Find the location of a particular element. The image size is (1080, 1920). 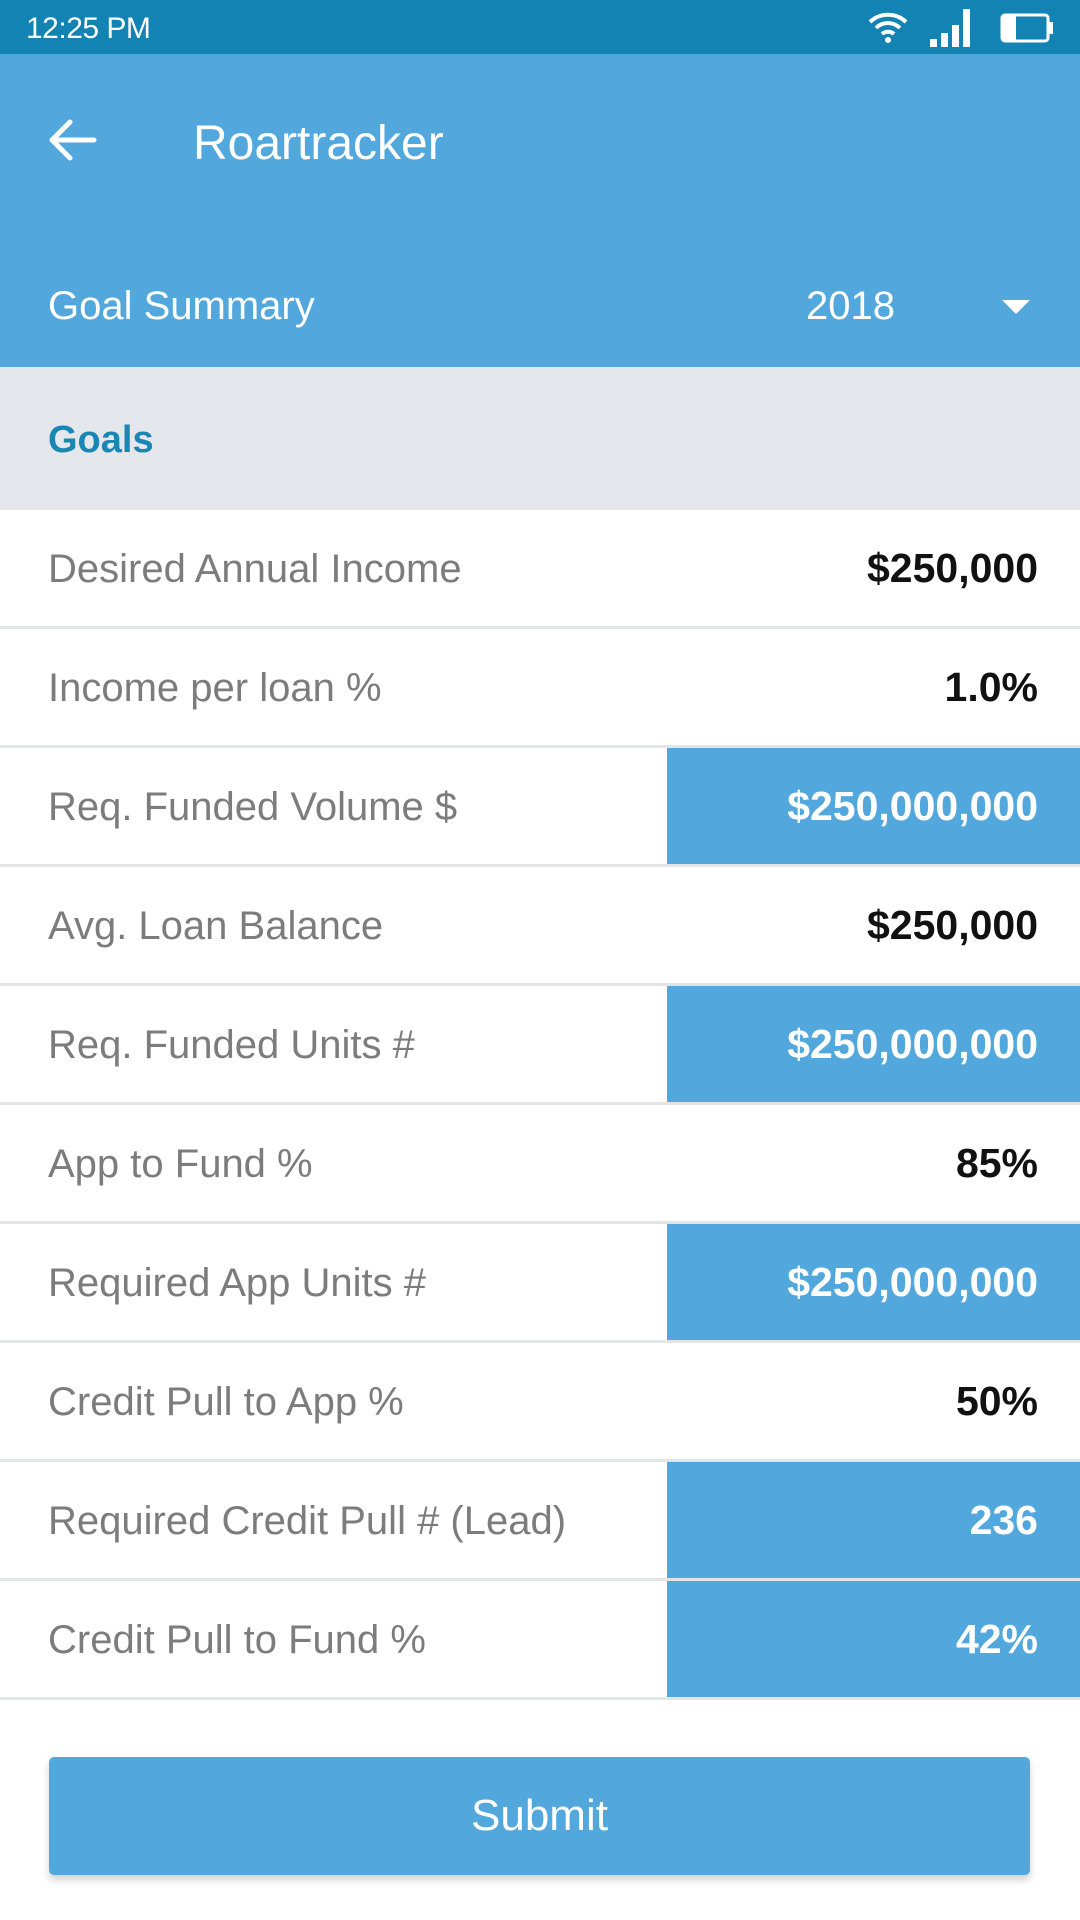

row-value: 42% is located at coordinates (873, 1639).